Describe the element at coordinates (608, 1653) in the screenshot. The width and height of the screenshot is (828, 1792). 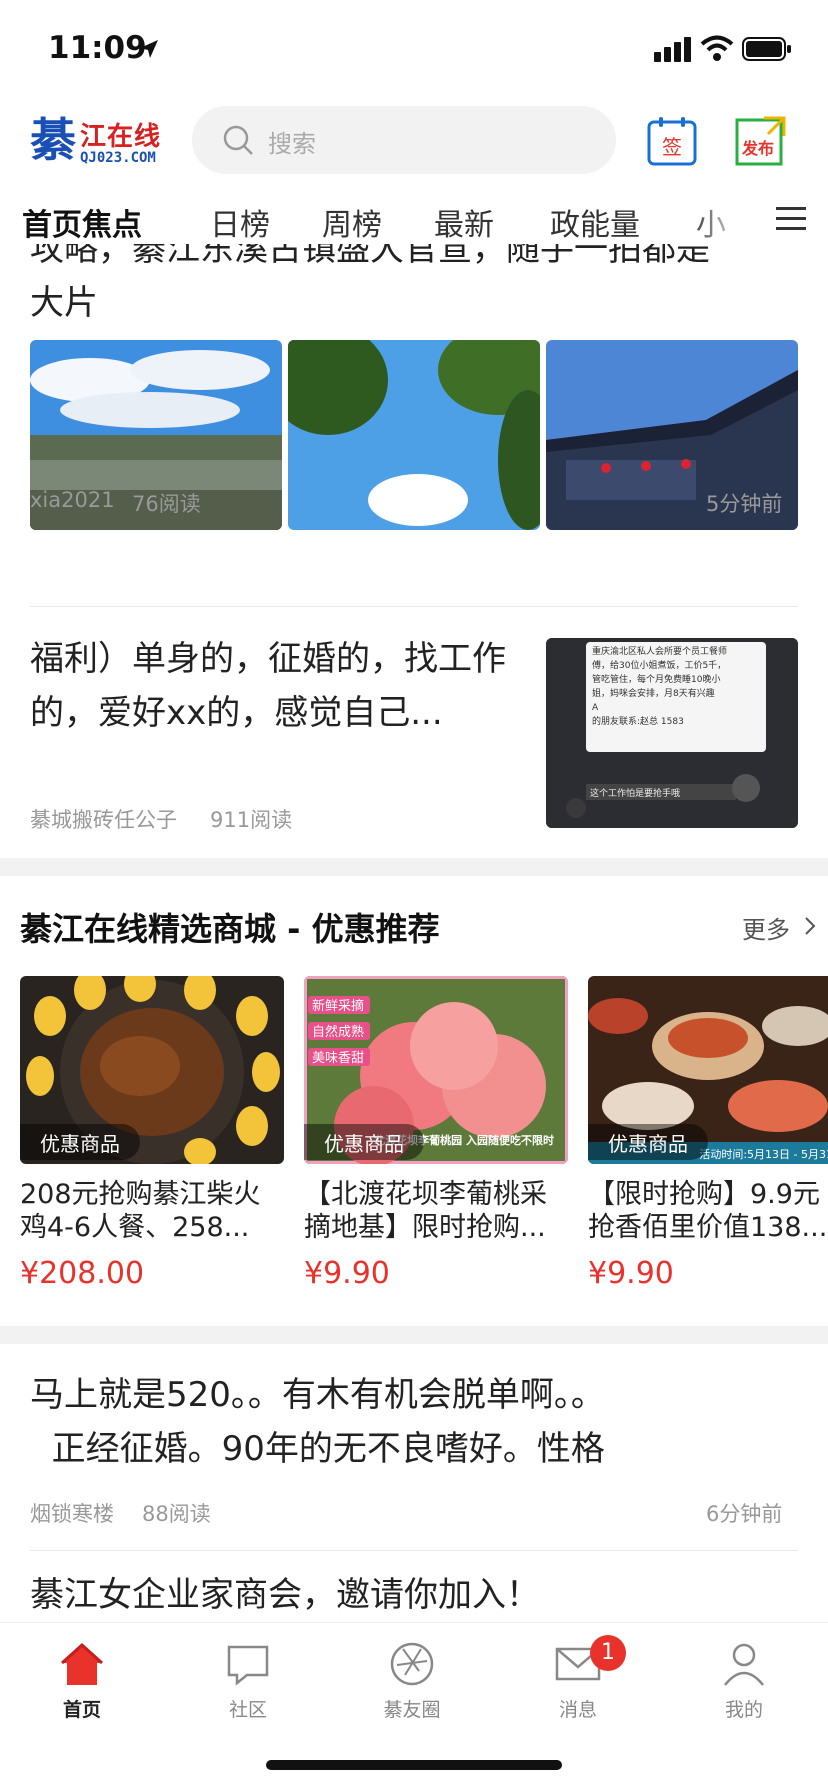
I see `unread-badge: 1` at that location.